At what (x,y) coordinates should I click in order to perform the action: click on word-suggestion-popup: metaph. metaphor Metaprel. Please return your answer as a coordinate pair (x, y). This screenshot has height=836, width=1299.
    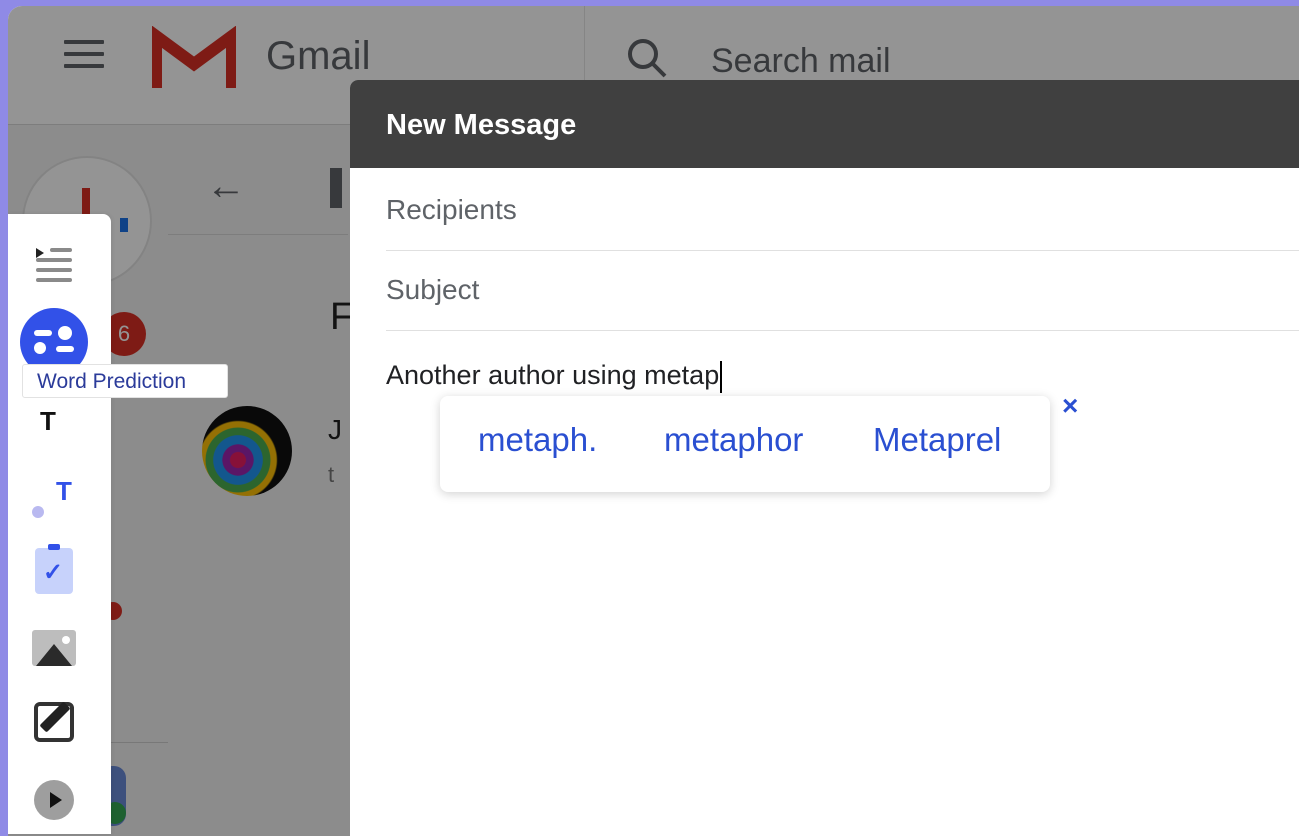
    Looking at the image, I should click on (745, 444).